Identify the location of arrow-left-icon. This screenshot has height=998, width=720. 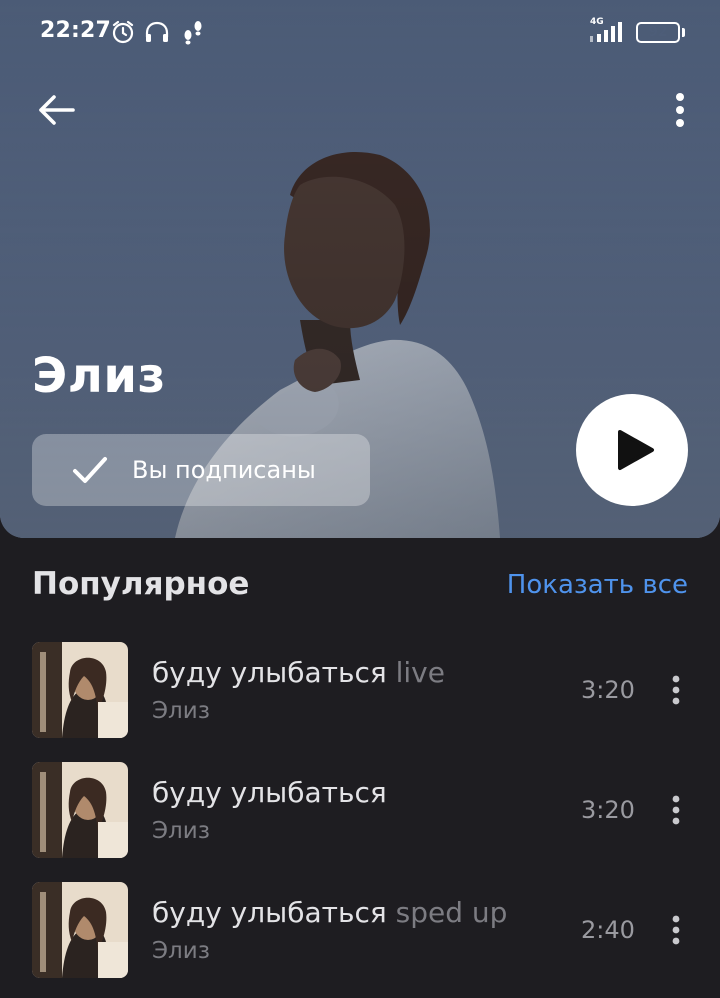
(57, 110).